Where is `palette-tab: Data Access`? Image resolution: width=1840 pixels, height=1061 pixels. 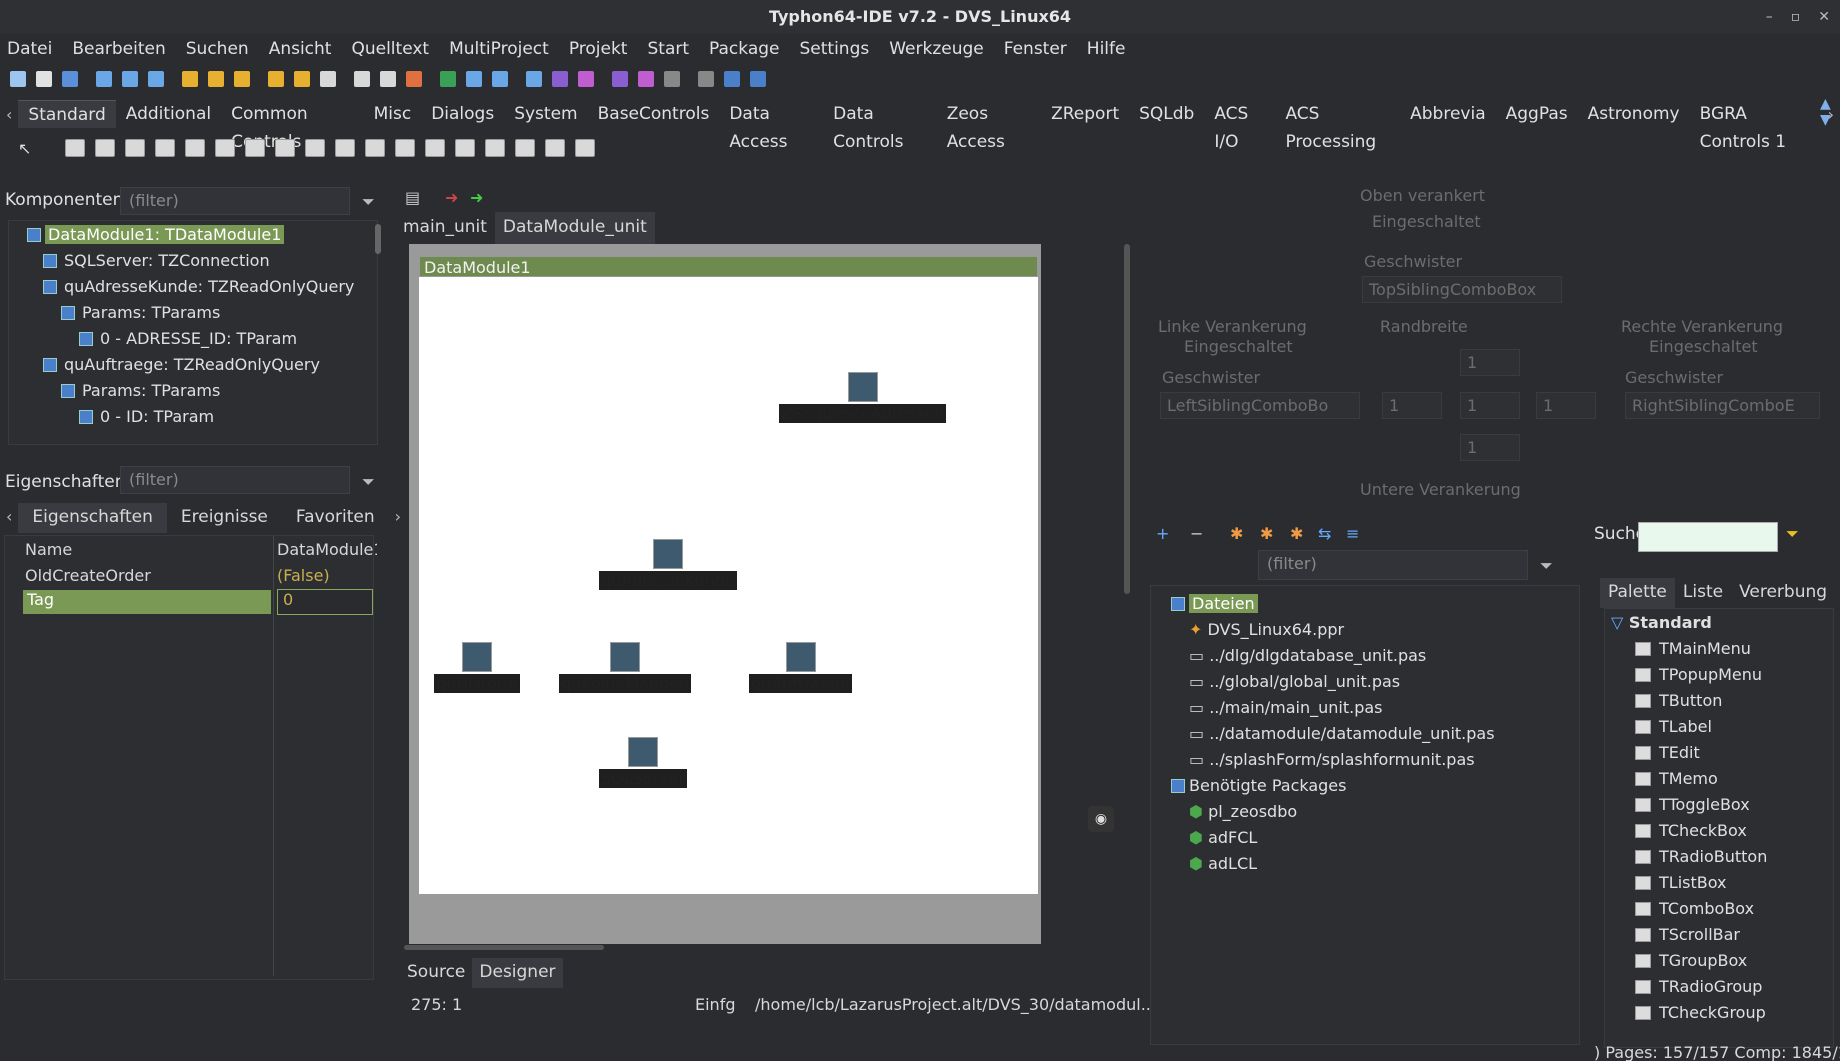 palette-tab: Data Access is located at coordinates (771, 126).